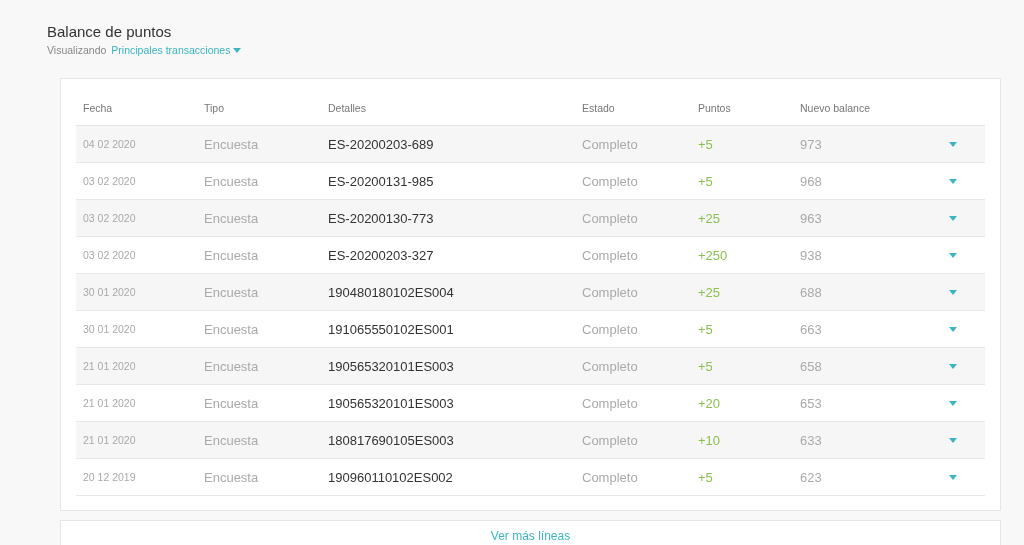 Image resolution: width=1024 pixels, height=545 pixels. Describe the element at coordinates (715, 107) in the screenshot. I see `column-header: Puntos` at that location.